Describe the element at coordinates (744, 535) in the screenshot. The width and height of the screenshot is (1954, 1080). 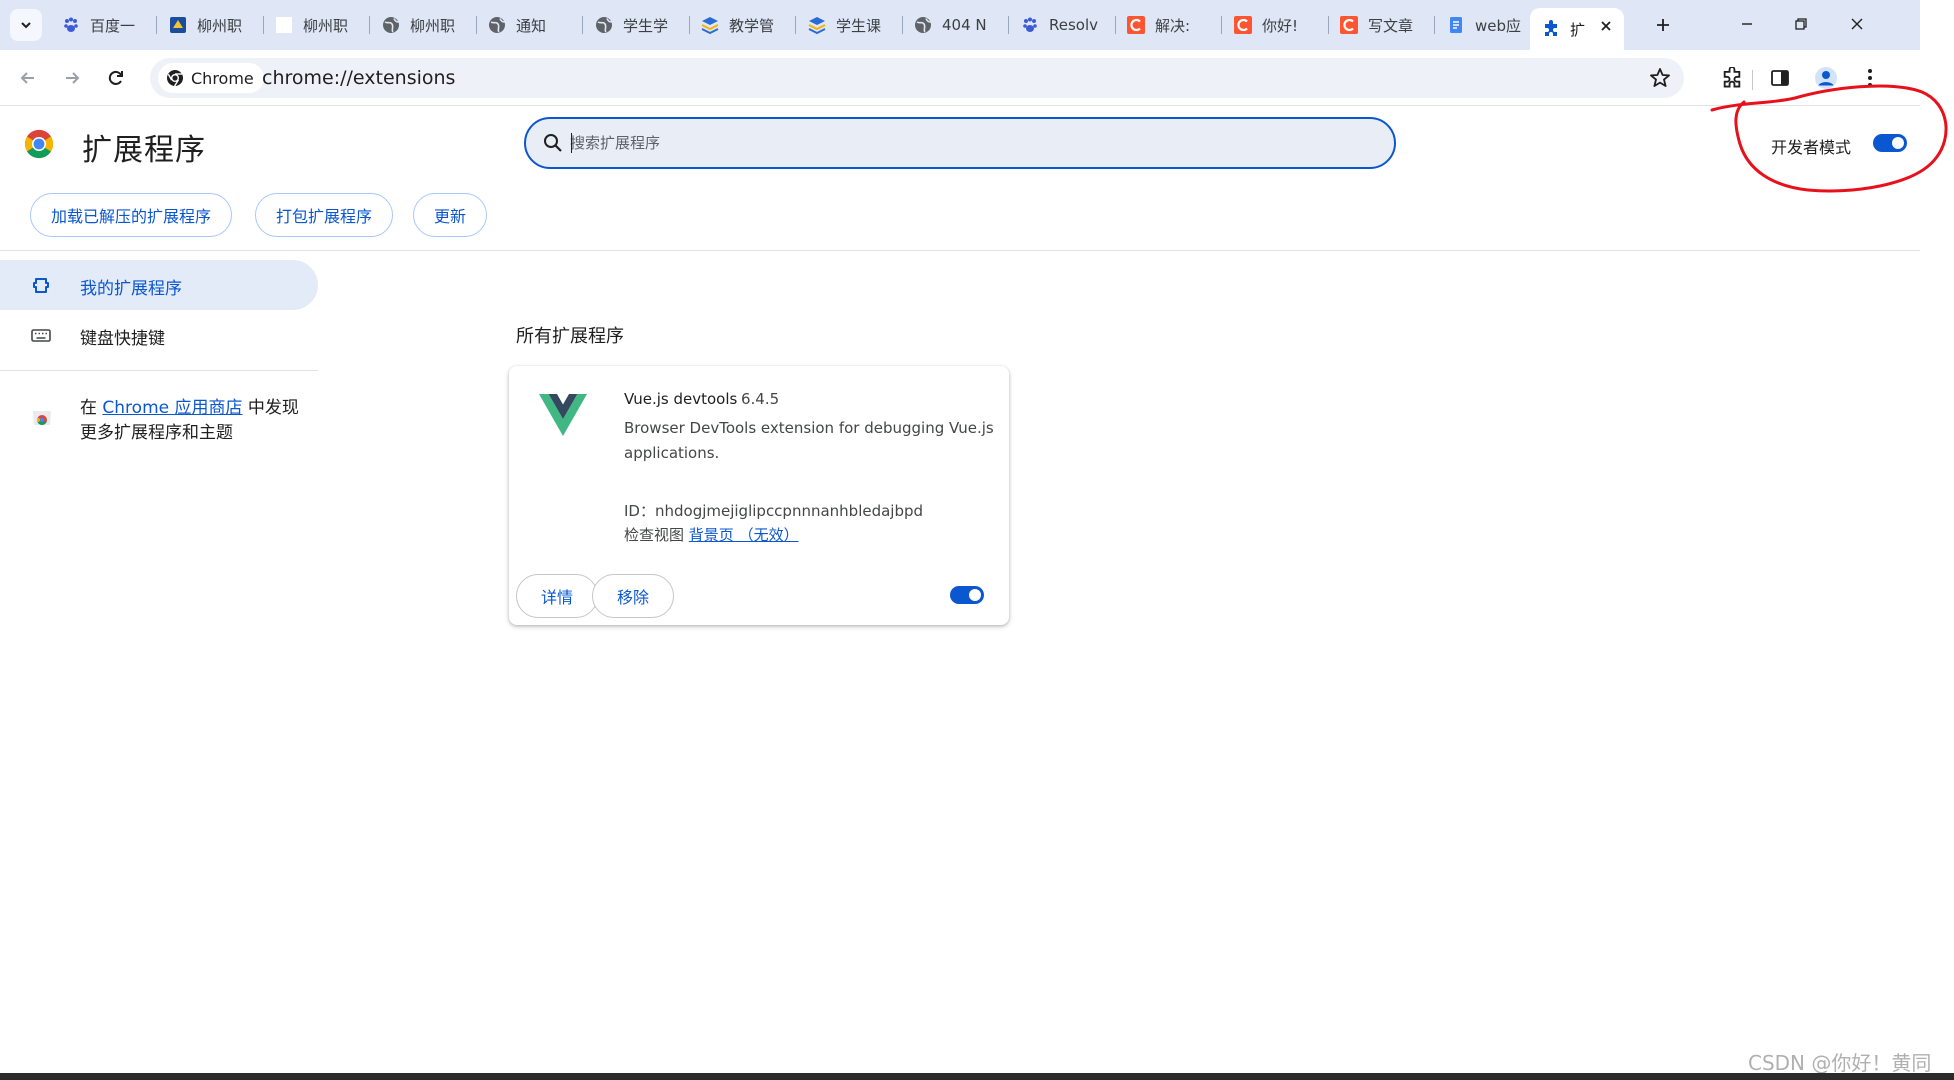
I see `background-page-link: 背景页 （无效）` at that location.